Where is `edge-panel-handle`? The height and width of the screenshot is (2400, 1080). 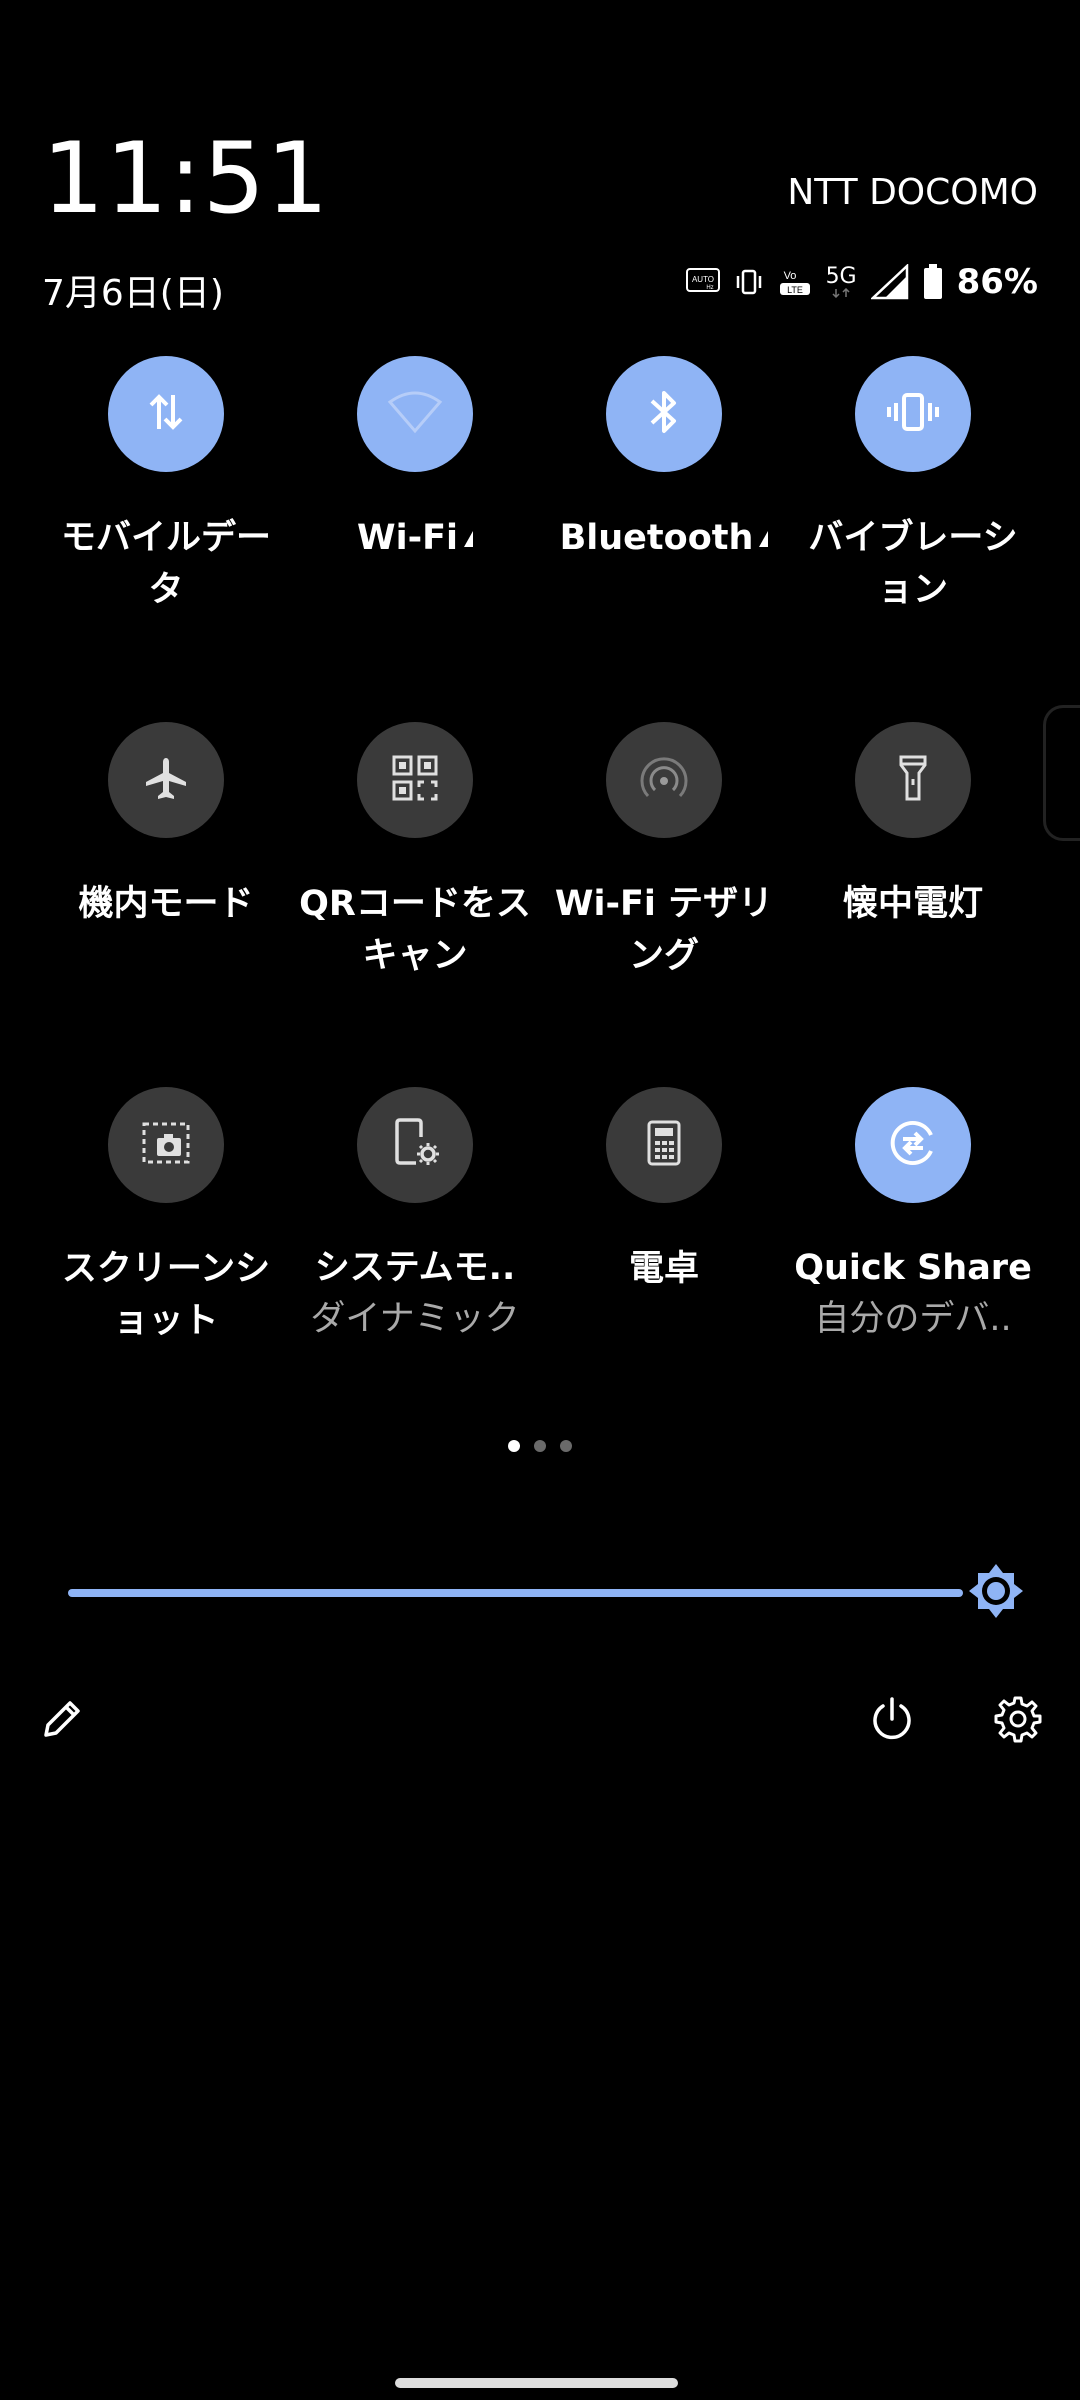
edge-panel-handle is located at coordinates (1061, 773).